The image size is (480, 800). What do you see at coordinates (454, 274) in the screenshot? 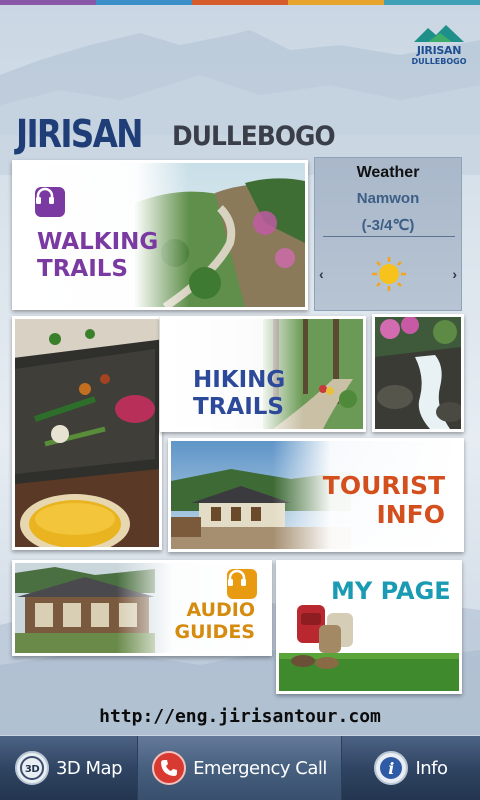
I see `weather-next-arrow: ›` at bounding box center [454, 274].